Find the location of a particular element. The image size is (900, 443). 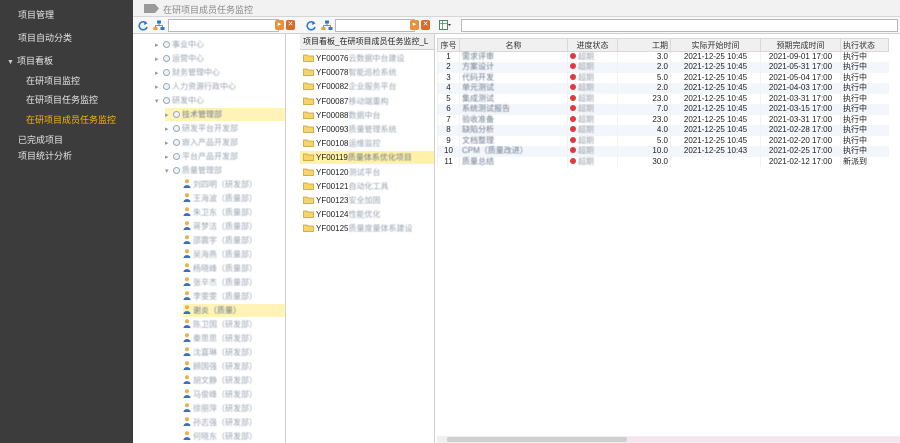

tree-node-dept: ▾ 质量管理部 is located at coordinates (225, 171).